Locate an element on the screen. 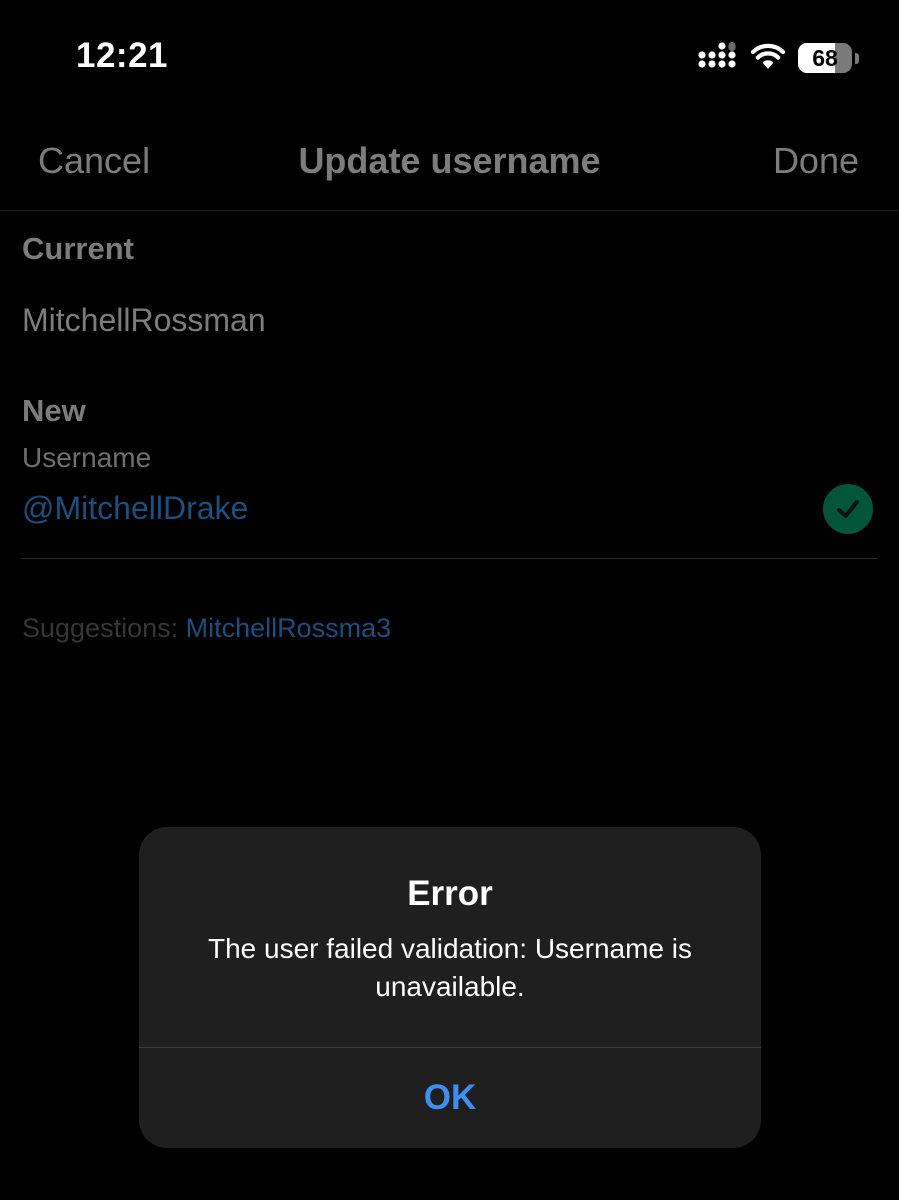 The height and width of the screenshot is (1200, 899). navigation-bar: Cancel Update username Done is located at coordinates (449, 160).